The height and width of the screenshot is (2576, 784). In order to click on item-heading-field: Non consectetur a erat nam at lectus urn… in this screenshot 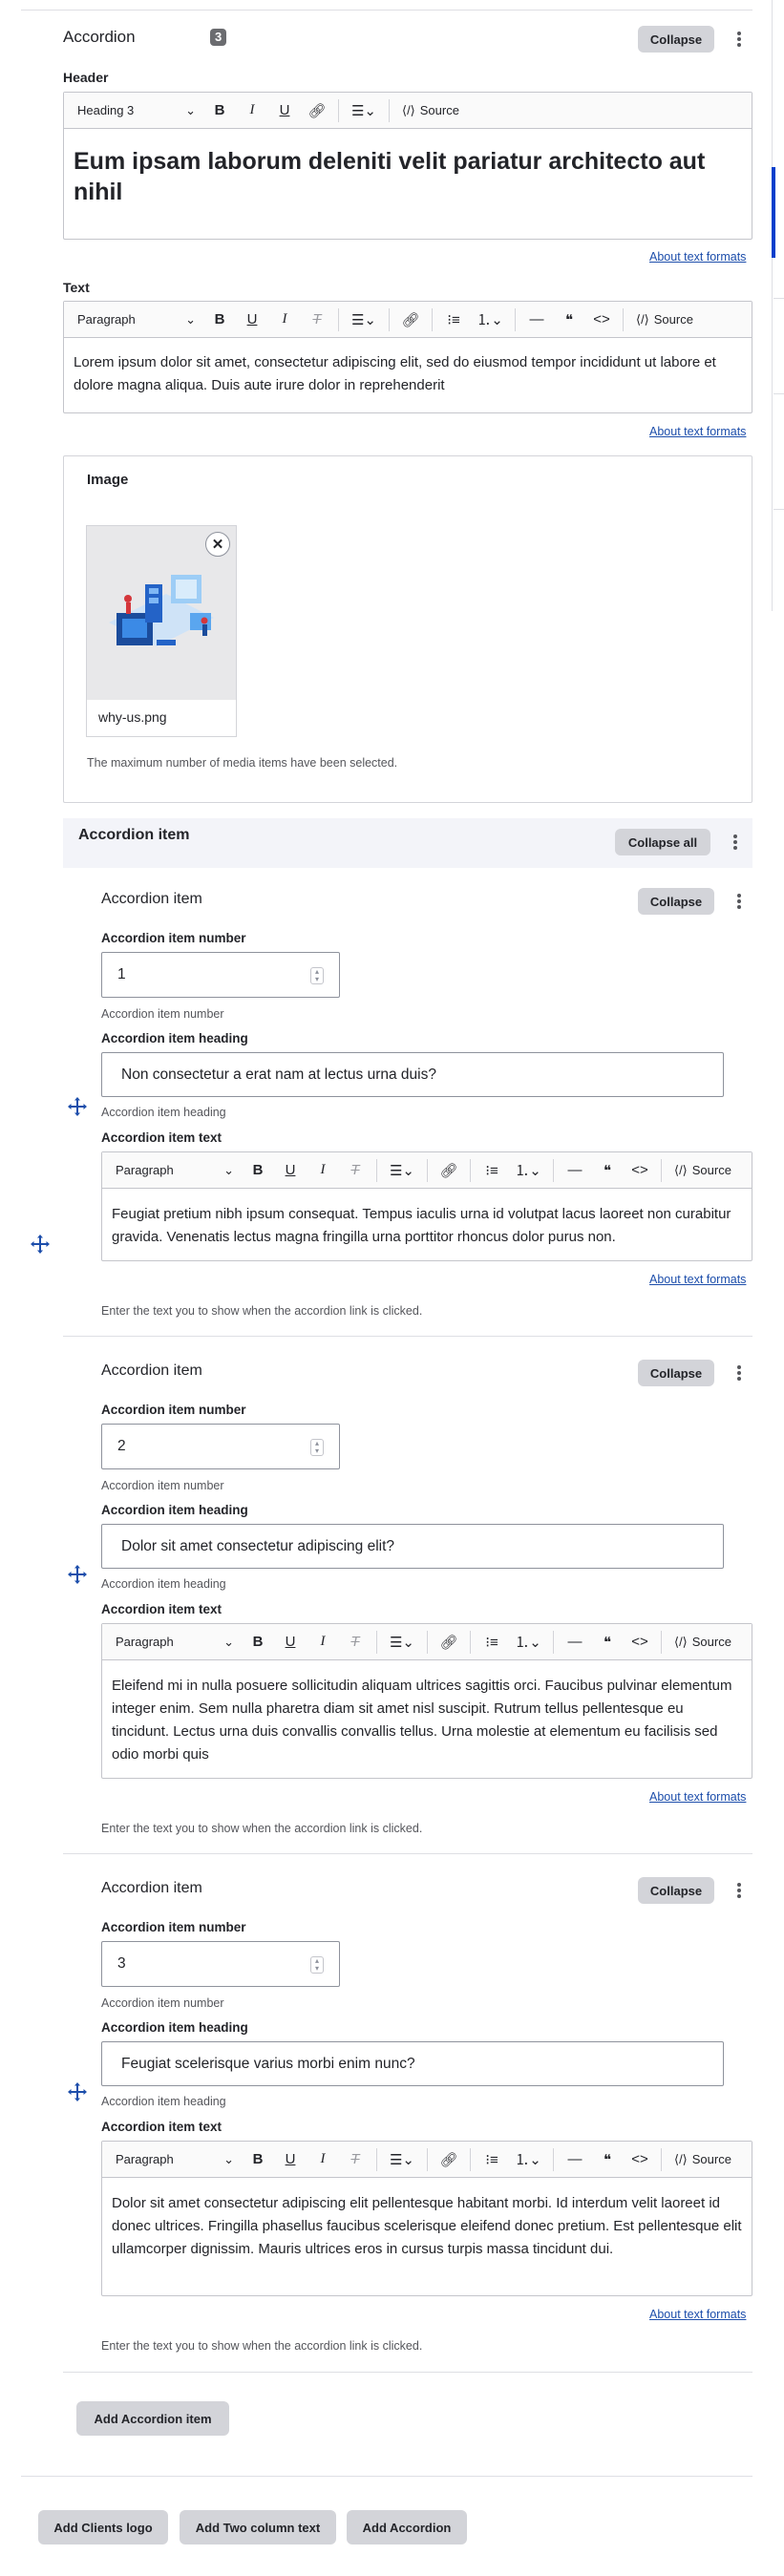, I will do `click(412, 1074)`.